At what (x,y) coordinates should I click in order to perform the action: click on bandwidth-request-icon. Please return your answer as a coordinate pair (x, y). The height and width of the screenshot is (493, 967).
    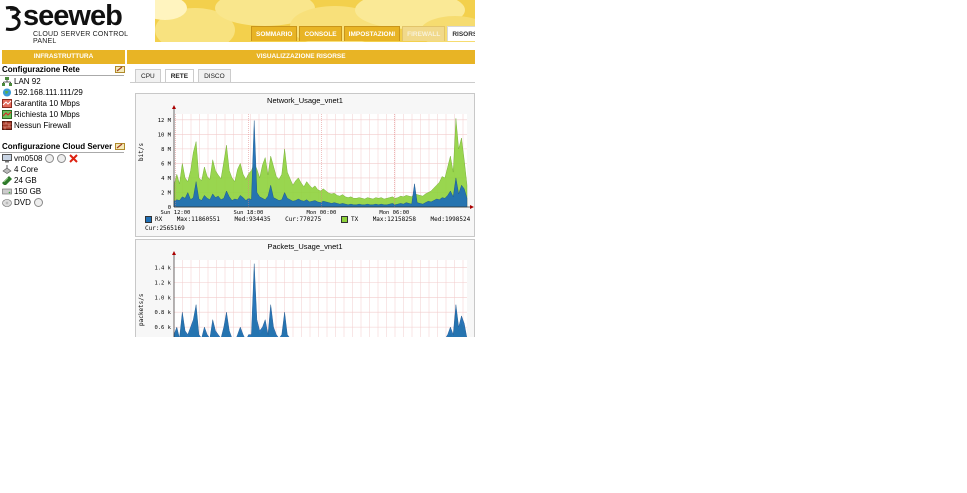
    Looking at the image, I should click on (7, 114).